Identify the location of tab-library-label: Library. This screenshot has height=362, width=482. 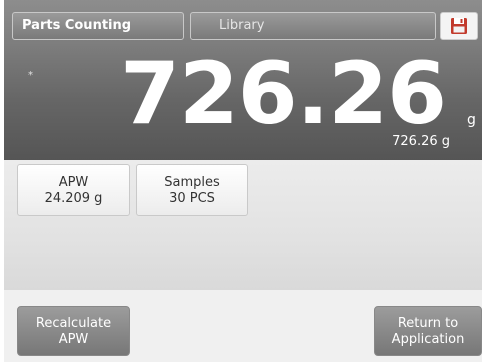
(242, 25).